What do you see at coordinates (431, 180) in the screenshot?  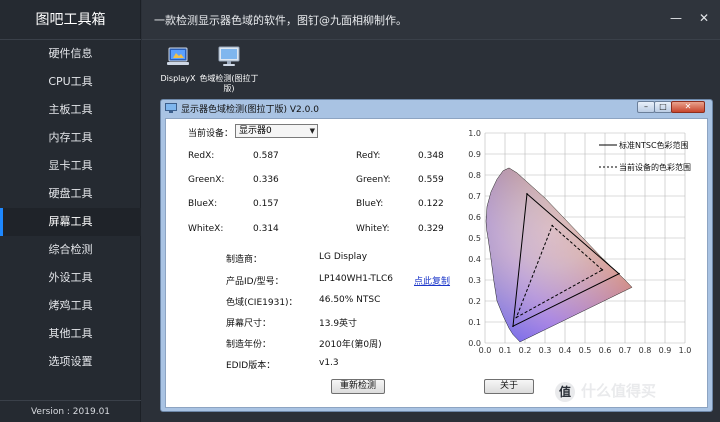 I see `greeny-value: 0.559` at bounding box center [431, 180].